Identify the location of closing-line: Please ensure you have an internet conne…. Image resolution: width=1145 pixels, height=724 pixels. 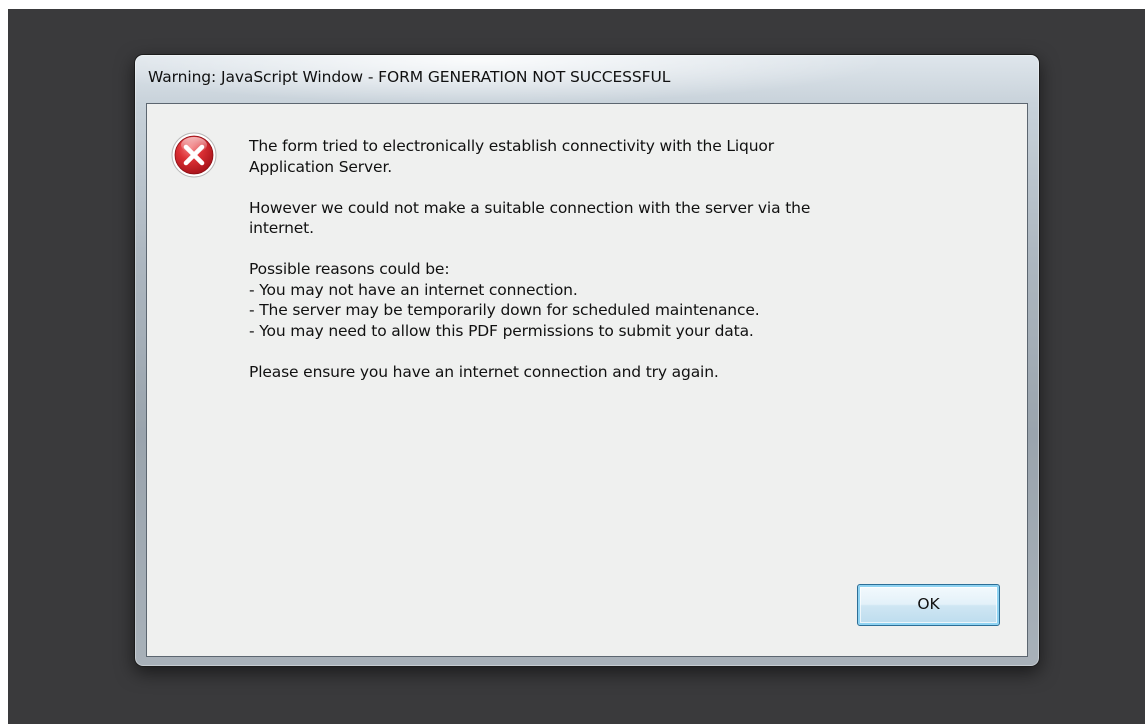
(484, 371).